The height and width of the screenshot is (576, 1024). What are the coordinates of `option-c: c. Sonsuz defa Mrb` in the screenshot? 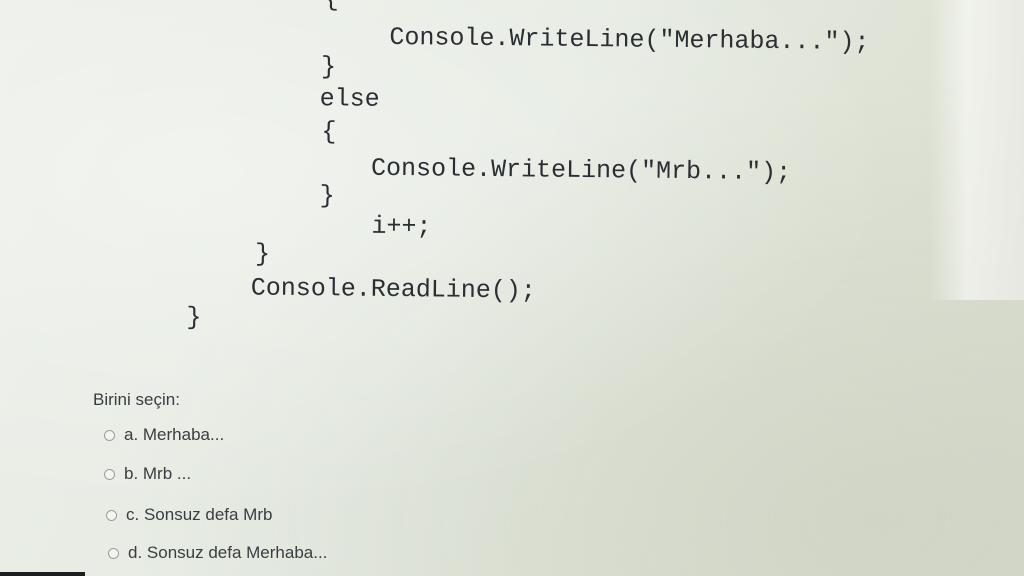 It's located at (189, 515).